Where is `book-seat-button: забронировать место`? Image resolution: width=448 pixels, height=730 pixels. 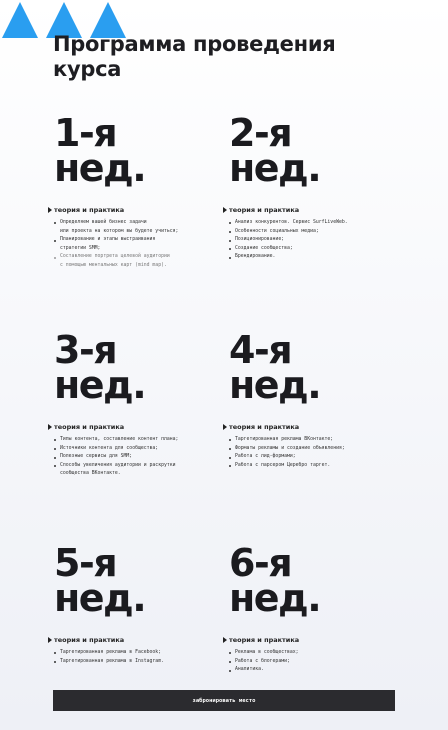
book-seat-button: забронировать место is located at coordinates (224, 700).